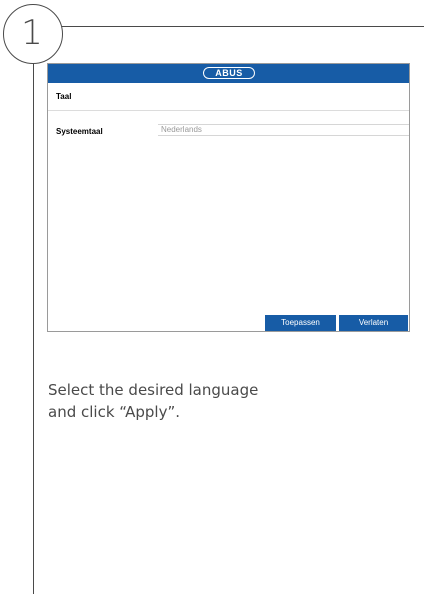  Describe the element at coordinates (300, 323) in the screenshot. I see `apply-button: Toepassen` at that location.